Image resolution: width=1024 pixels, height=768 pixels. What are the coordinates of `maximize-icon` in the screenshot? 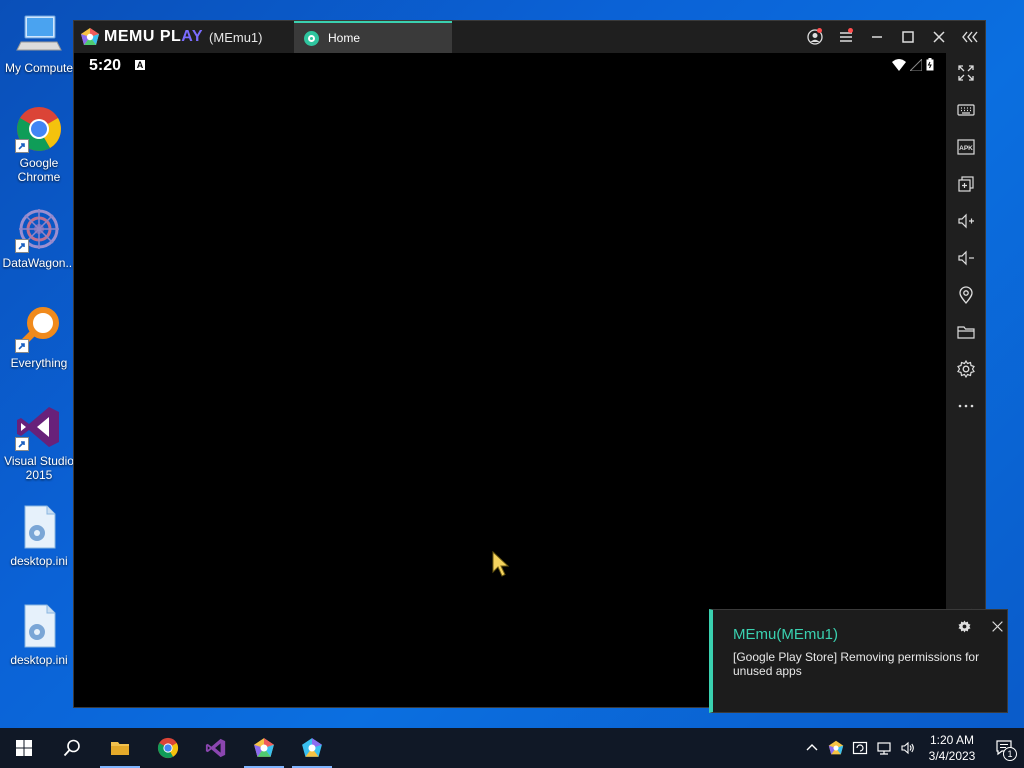 It's located at (907, 37).